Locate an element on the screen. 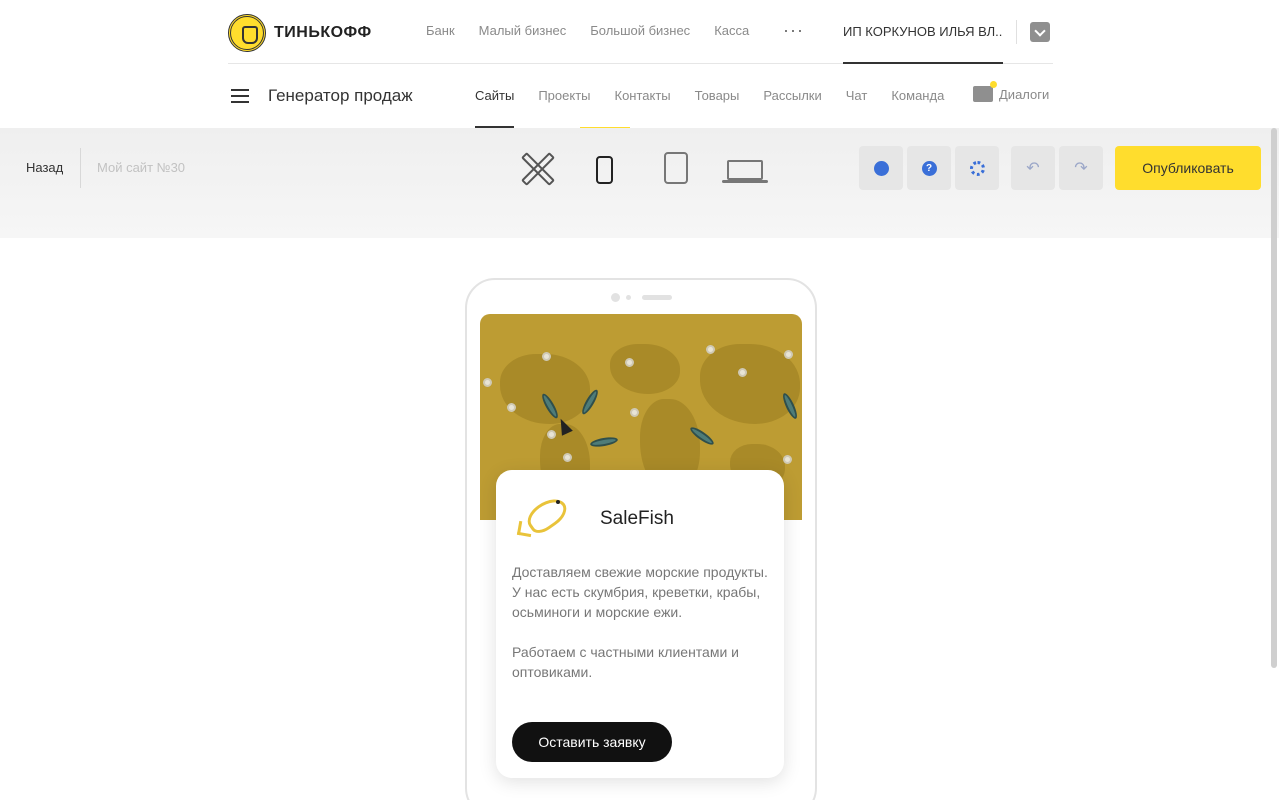  publish-button: Опубликовать is located at coordinates (1188, 168).